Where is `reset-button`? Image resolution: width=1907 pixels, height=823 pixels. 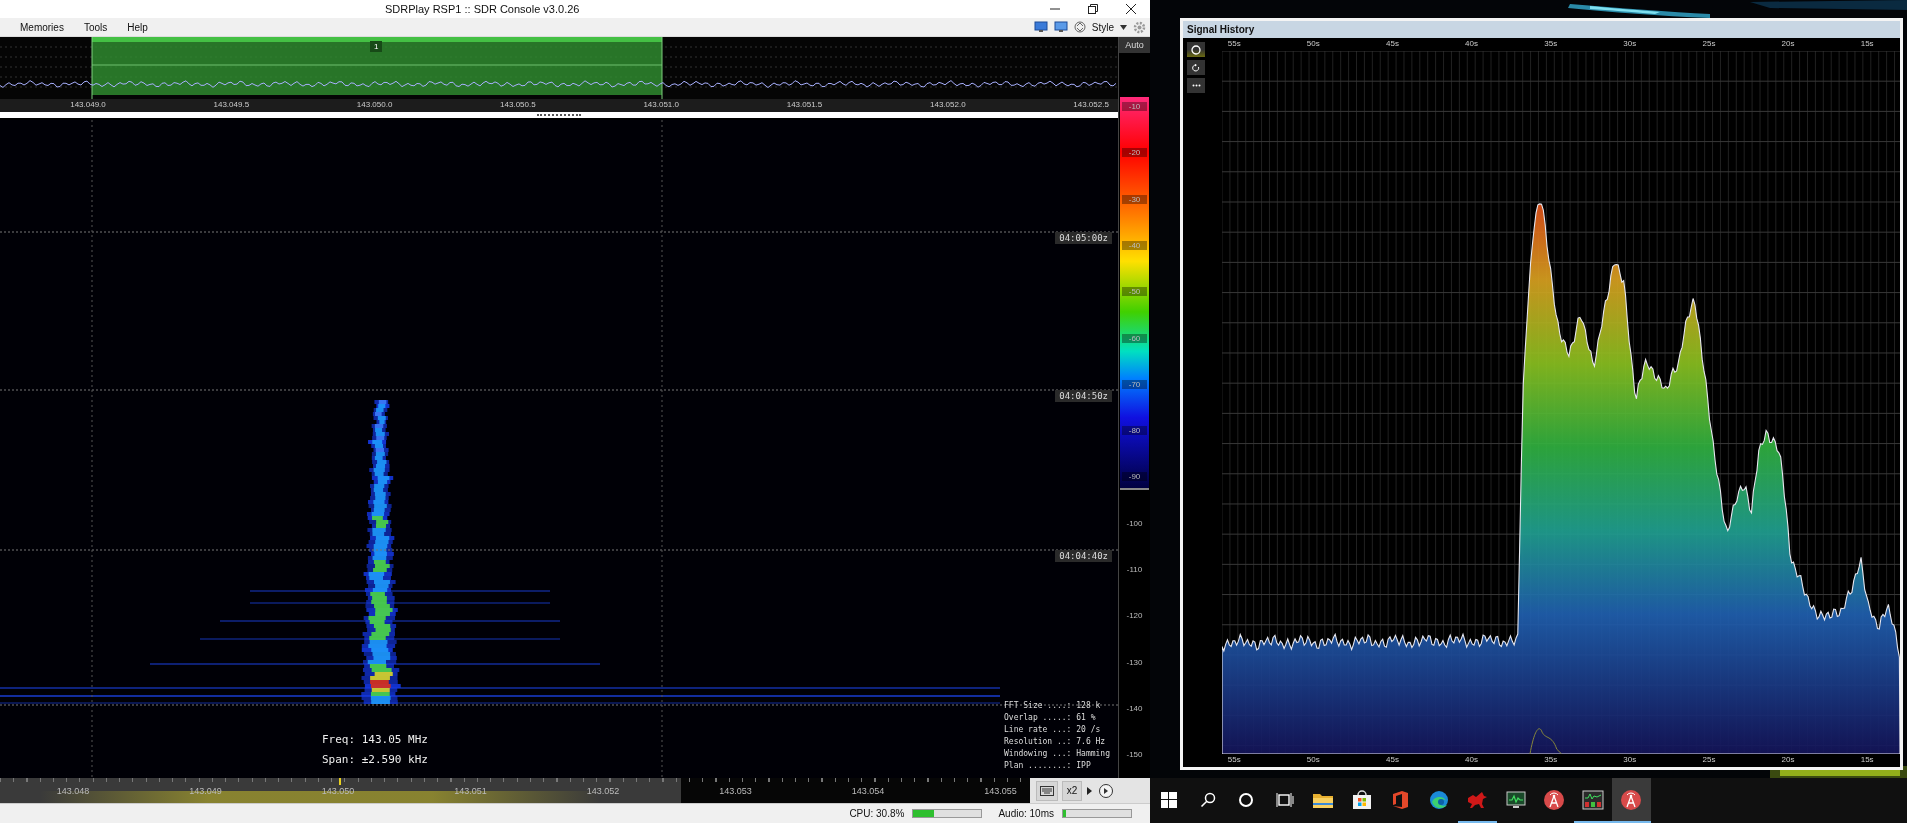
reset-button is located at coordinates (1196, 67).